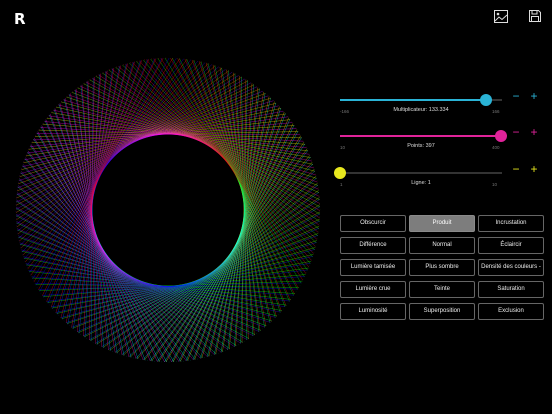 This screenshot has width=552, height=414. What do you see at coordinates (501, 17) in the screenshot?
I see `image-icon` at bounding box center [501, 17].